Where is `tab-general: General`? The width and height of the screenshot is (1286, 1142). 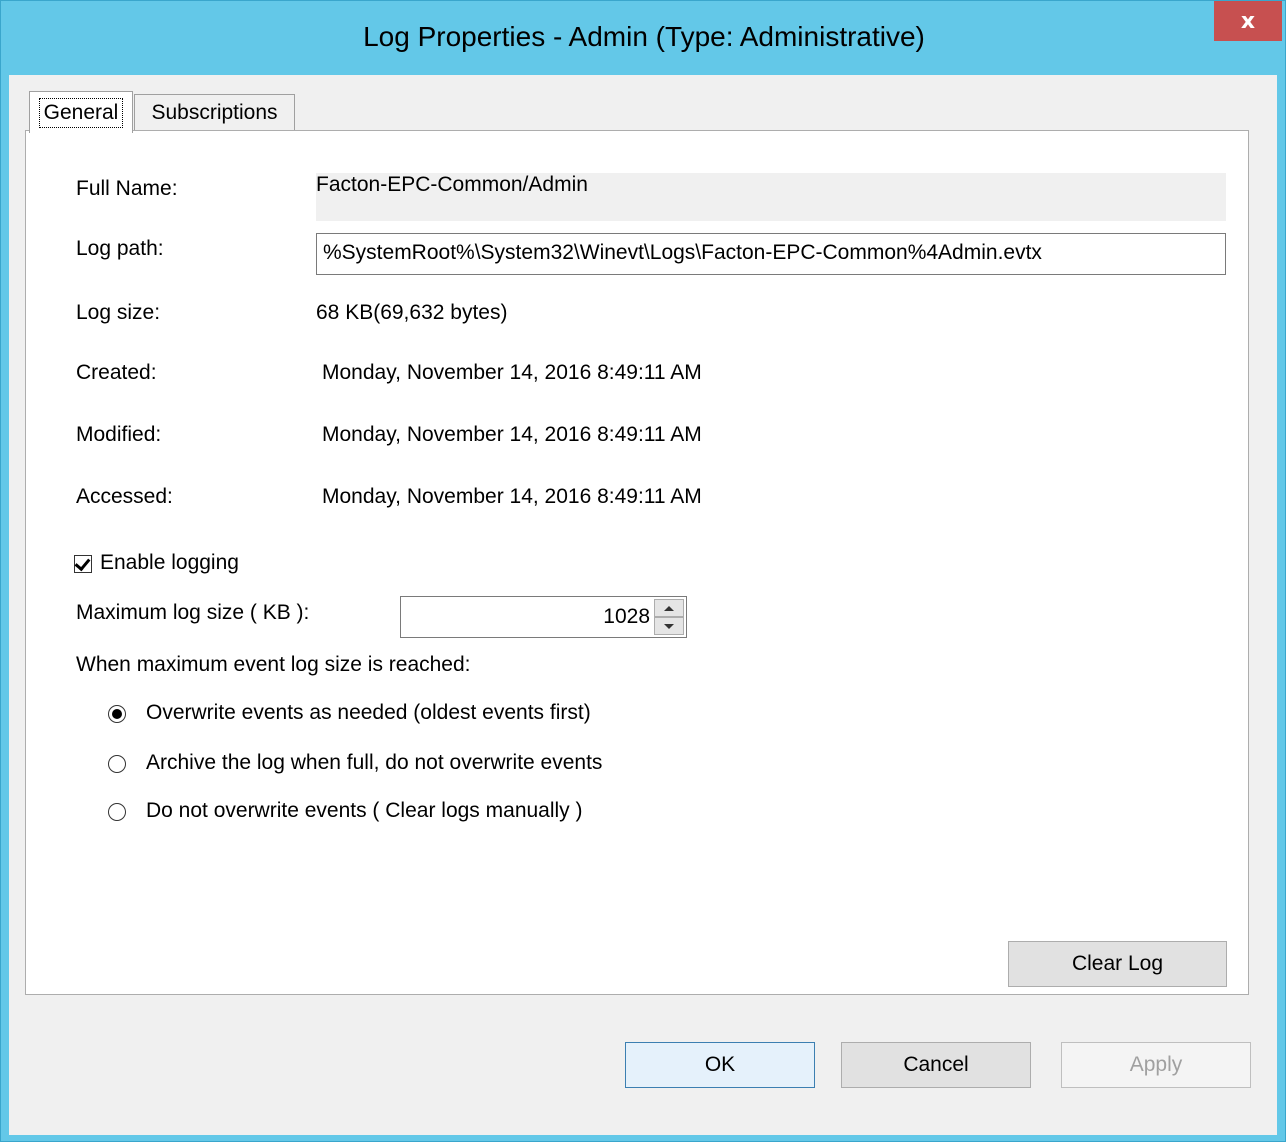
tab-general: General is located at coordinates (81, 112).